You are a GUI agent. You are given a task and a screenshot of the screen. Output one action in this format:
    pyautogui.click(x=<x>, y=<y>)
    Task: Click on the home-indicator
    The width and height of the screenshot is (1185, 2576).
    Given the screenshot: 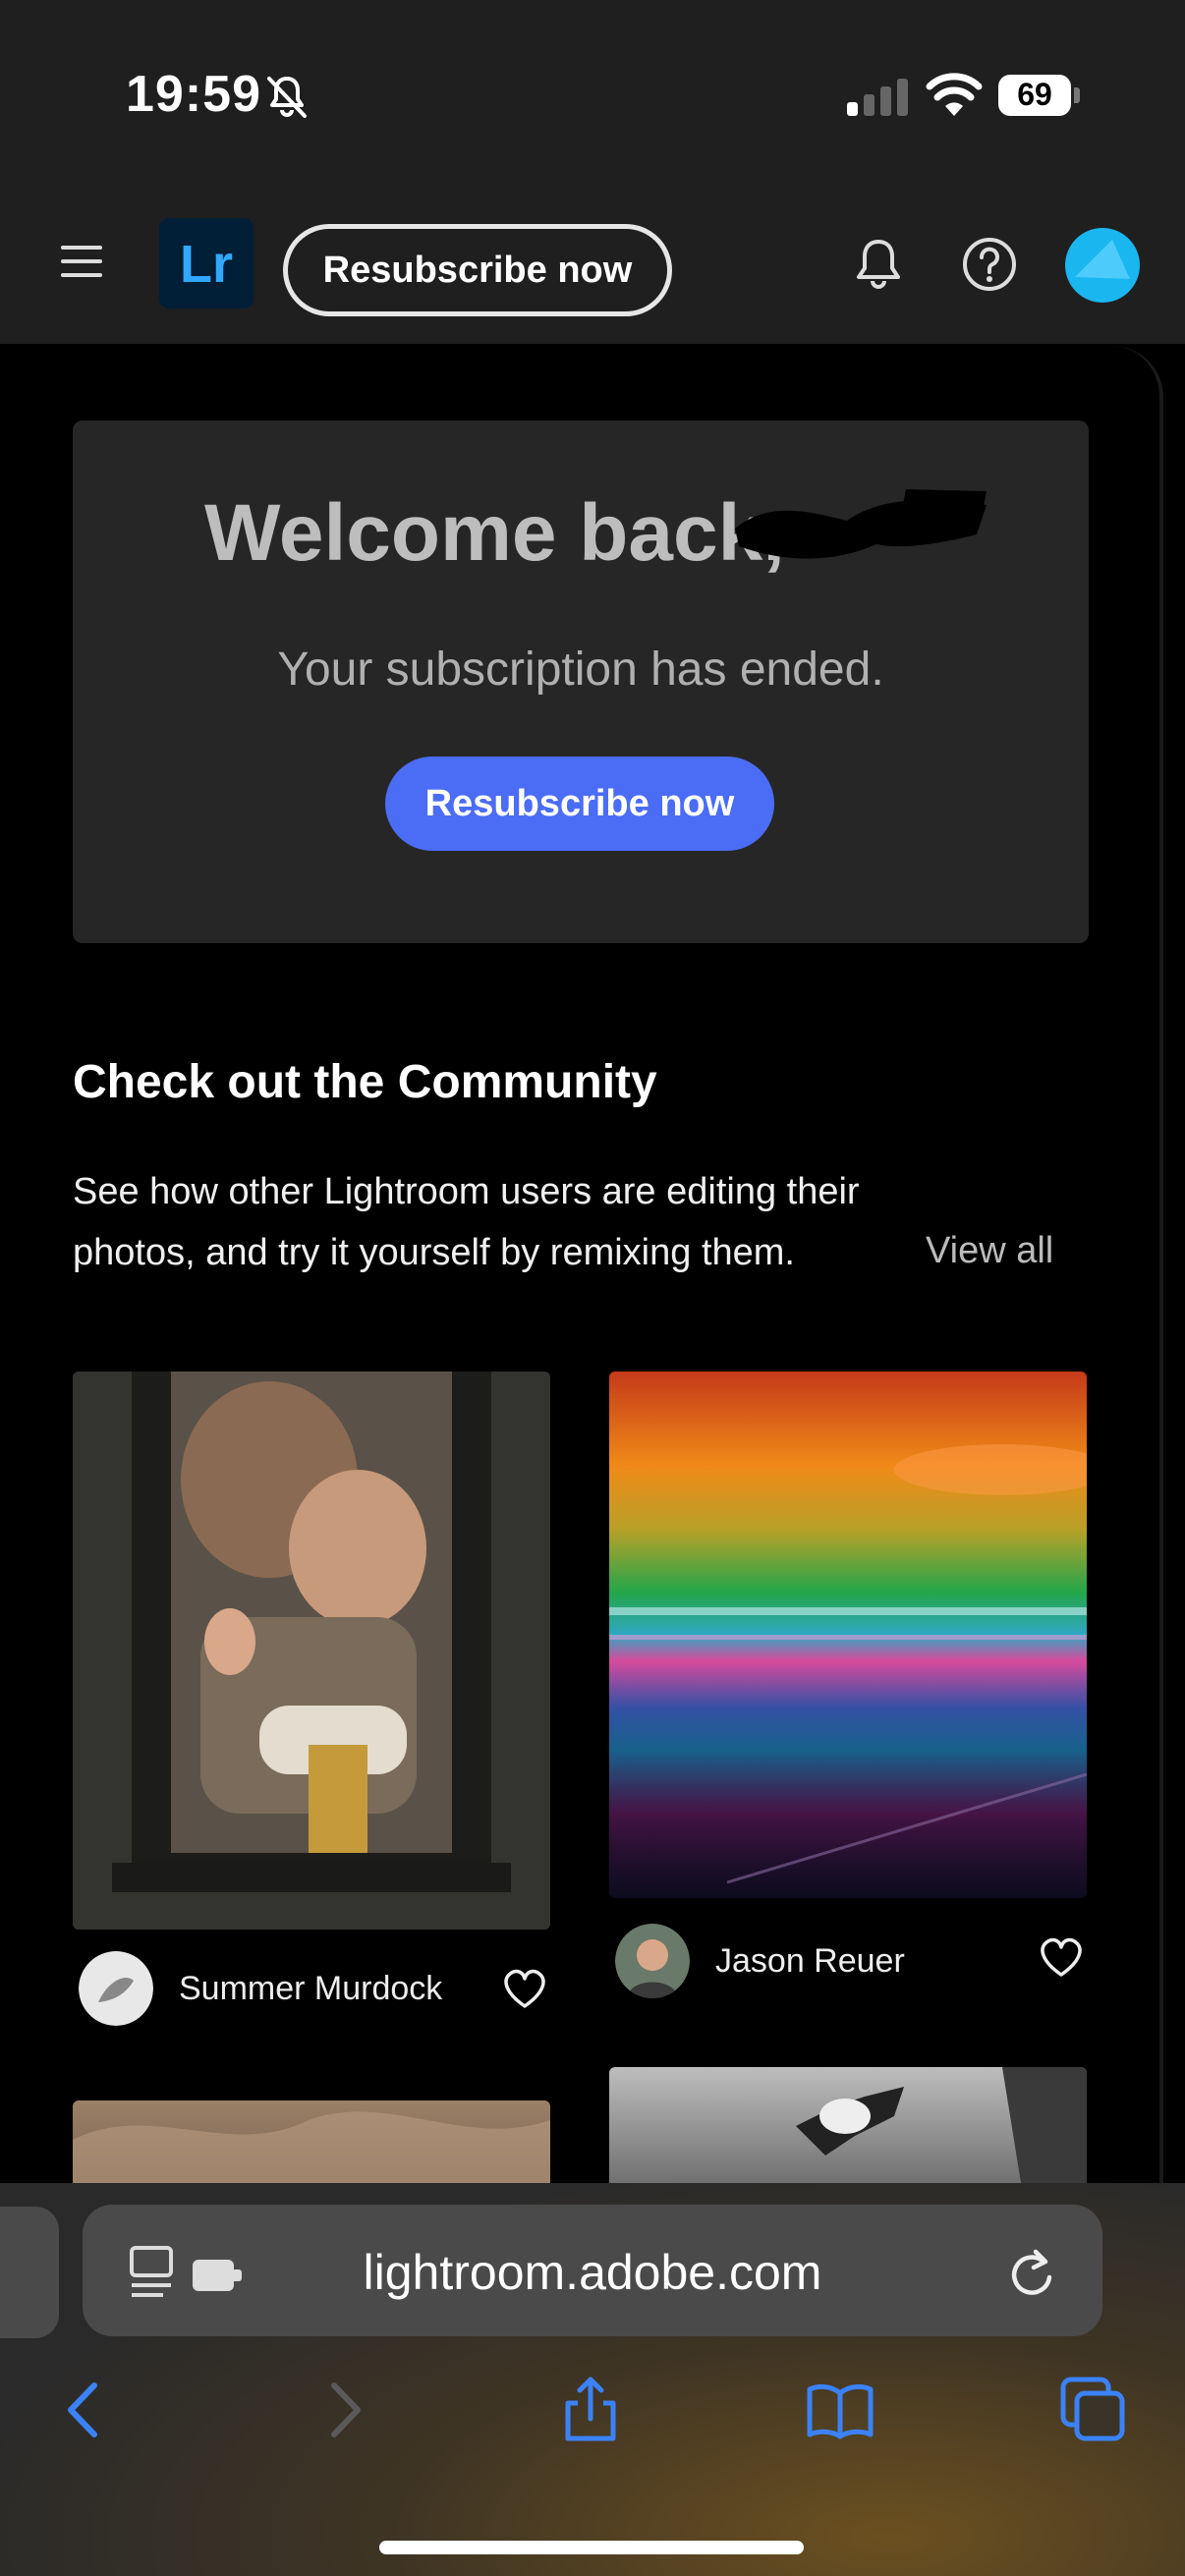 What is the action you would take?
    pyautogui.click(x=592, y=2547)
    